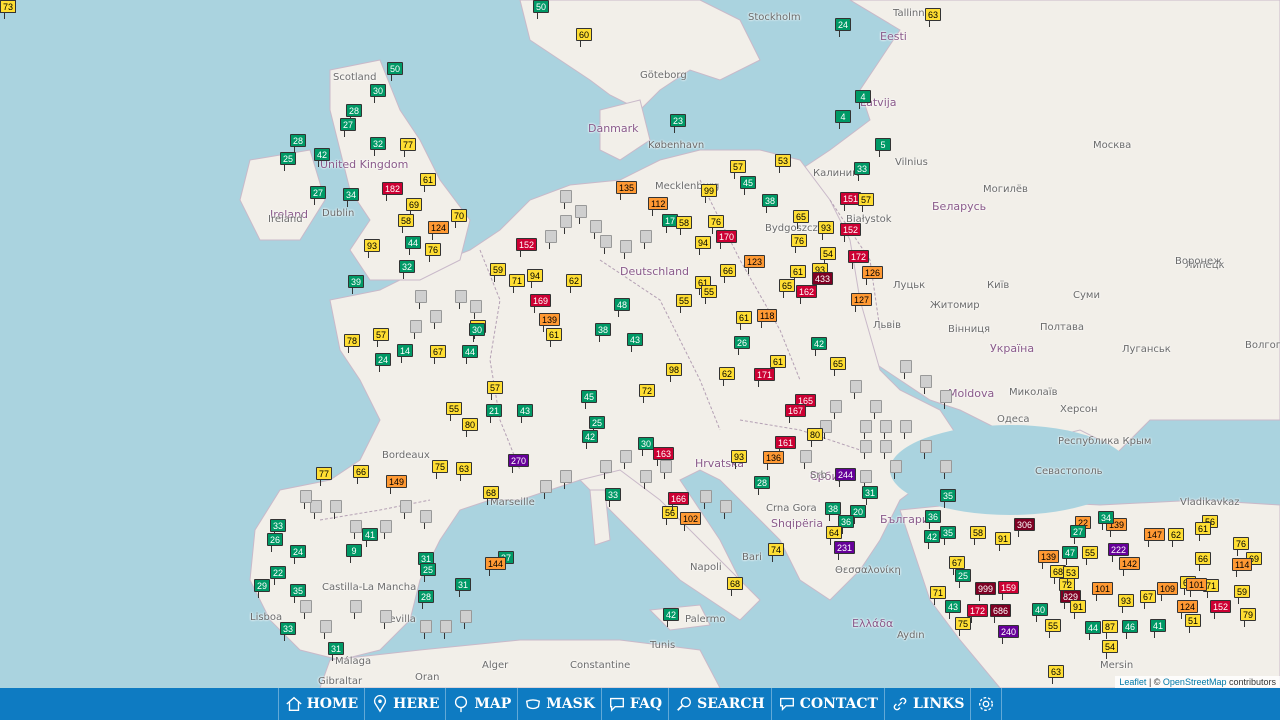  What do you see at coordinates (1132, 682) in the screenshot?
I see `leaflet-link: Leaflet` at bounding box center [1132, 682].